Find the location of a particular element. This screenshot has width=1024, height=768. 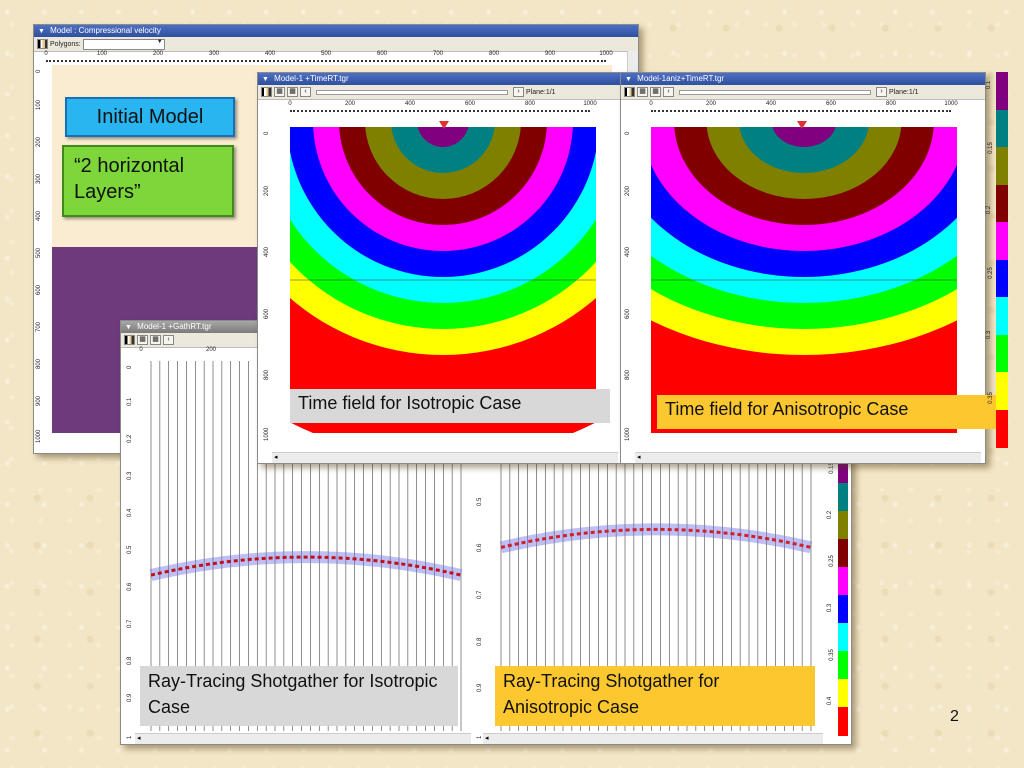

iso-time-field-plot is located at coordinates (443, 280).